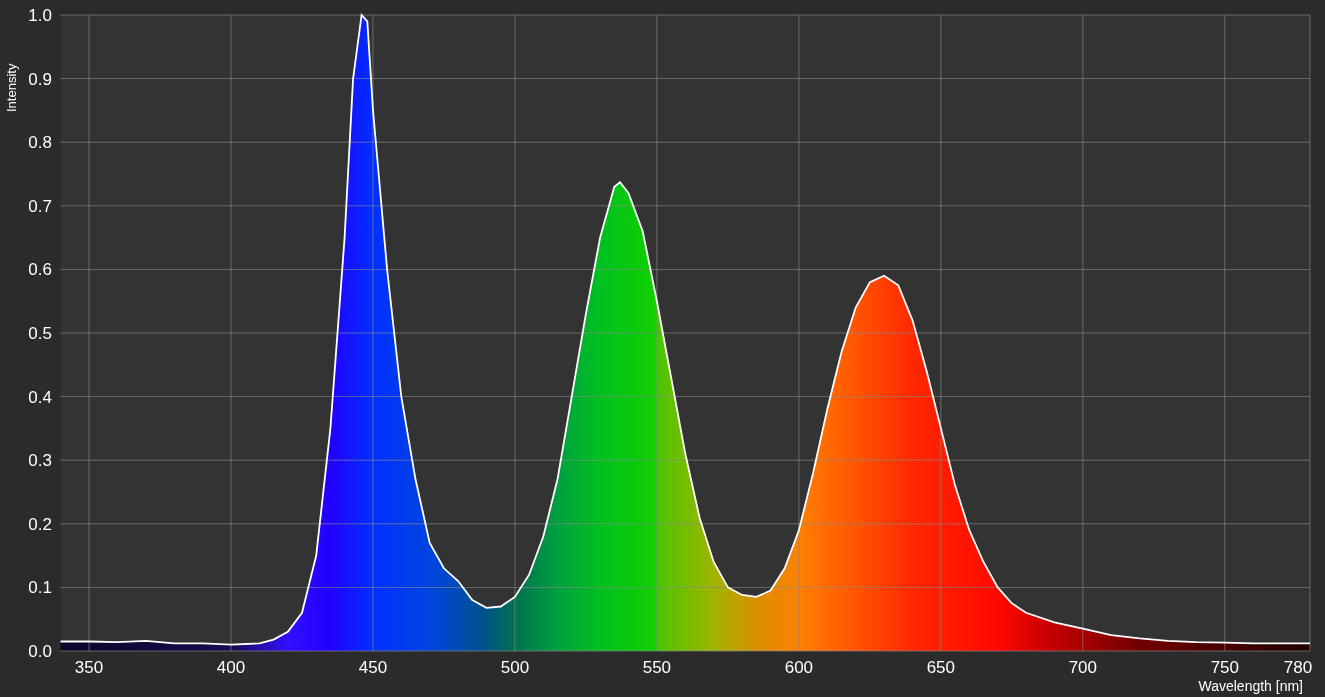 The height and width of the screenshot is (697, 1325). What do you see at coordinates (40, 651) in the screenshot?
I see `y-tick-label: 0.0` at bounding box center [40, 651].